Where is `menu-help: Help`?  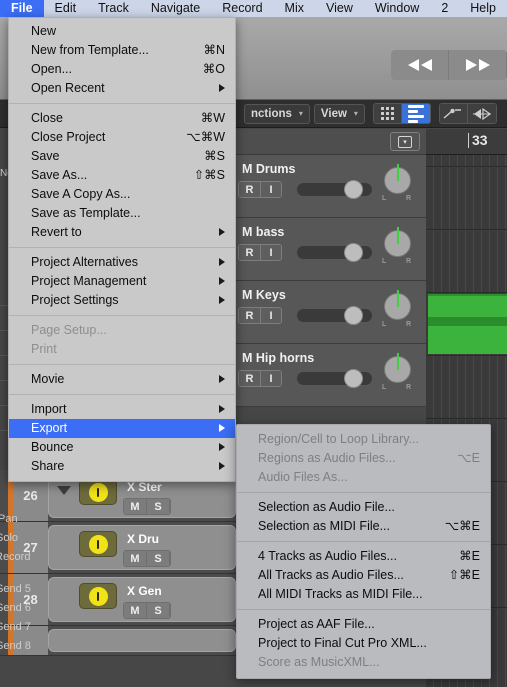 menu-help: Help is located at coordinates (483, 8).